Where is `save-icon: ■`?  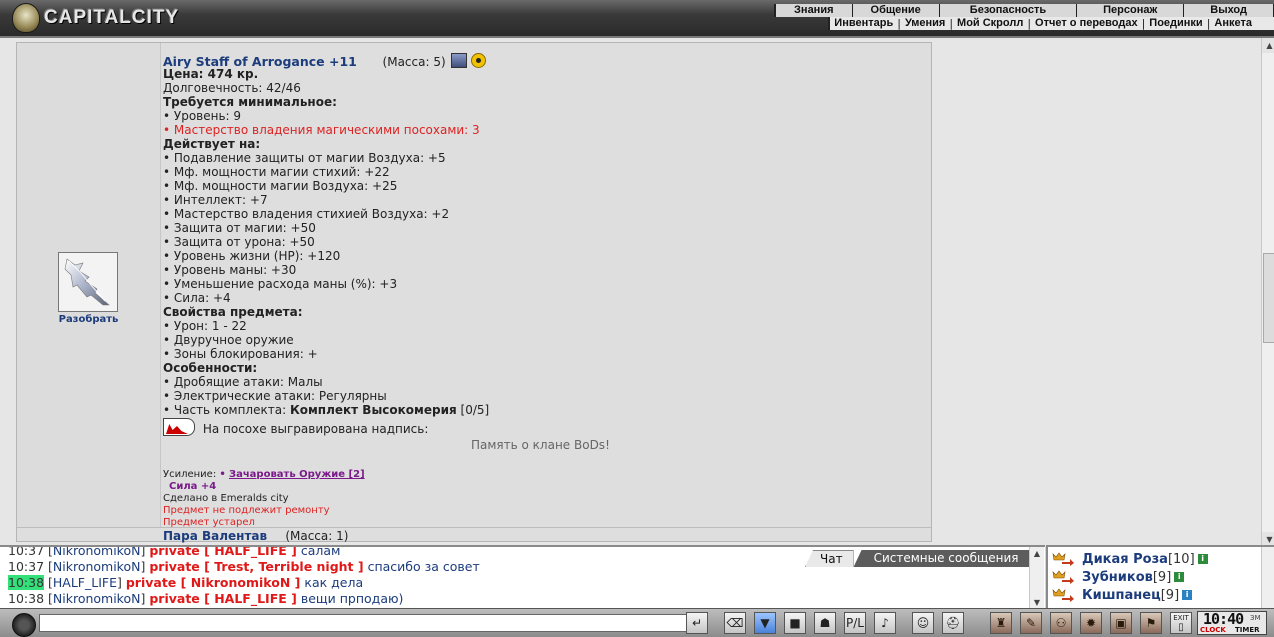 save-icon: ■ is located at coordinates (795, 623).